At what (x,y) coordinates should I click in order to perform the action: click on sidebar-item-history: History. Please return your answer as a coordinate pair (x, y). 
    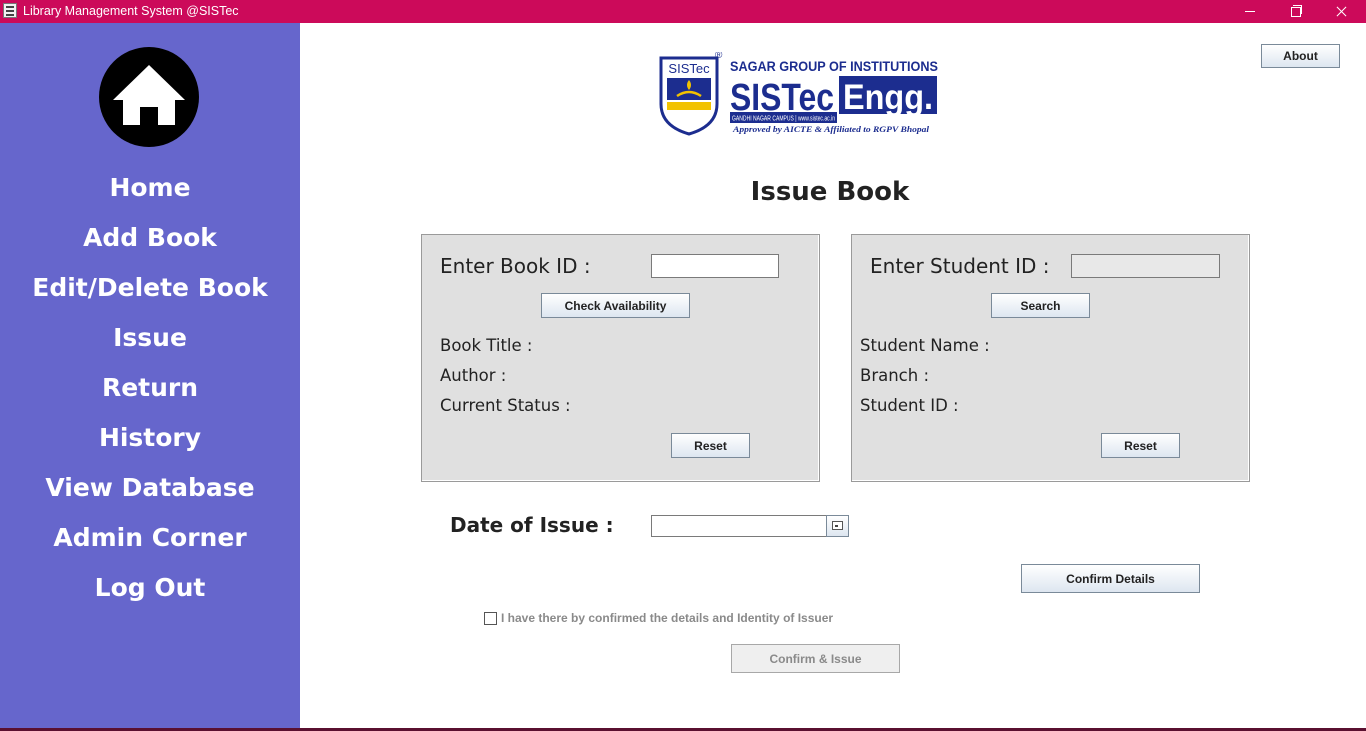
    Looking at the image, I should click on (150, 438).